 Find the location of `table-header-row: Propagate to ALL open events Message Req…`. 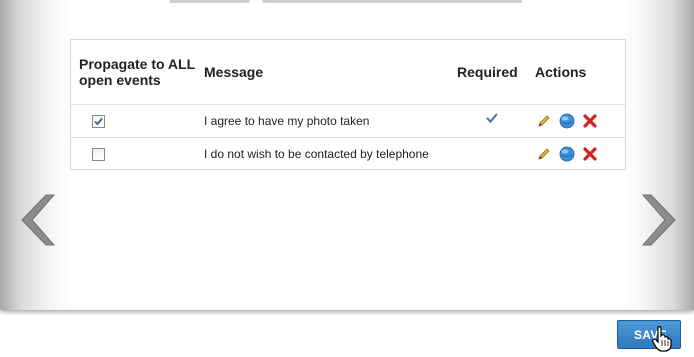

table-header-row: Propagate to ALL open events Message Req… is located at coordinates (348, 72).